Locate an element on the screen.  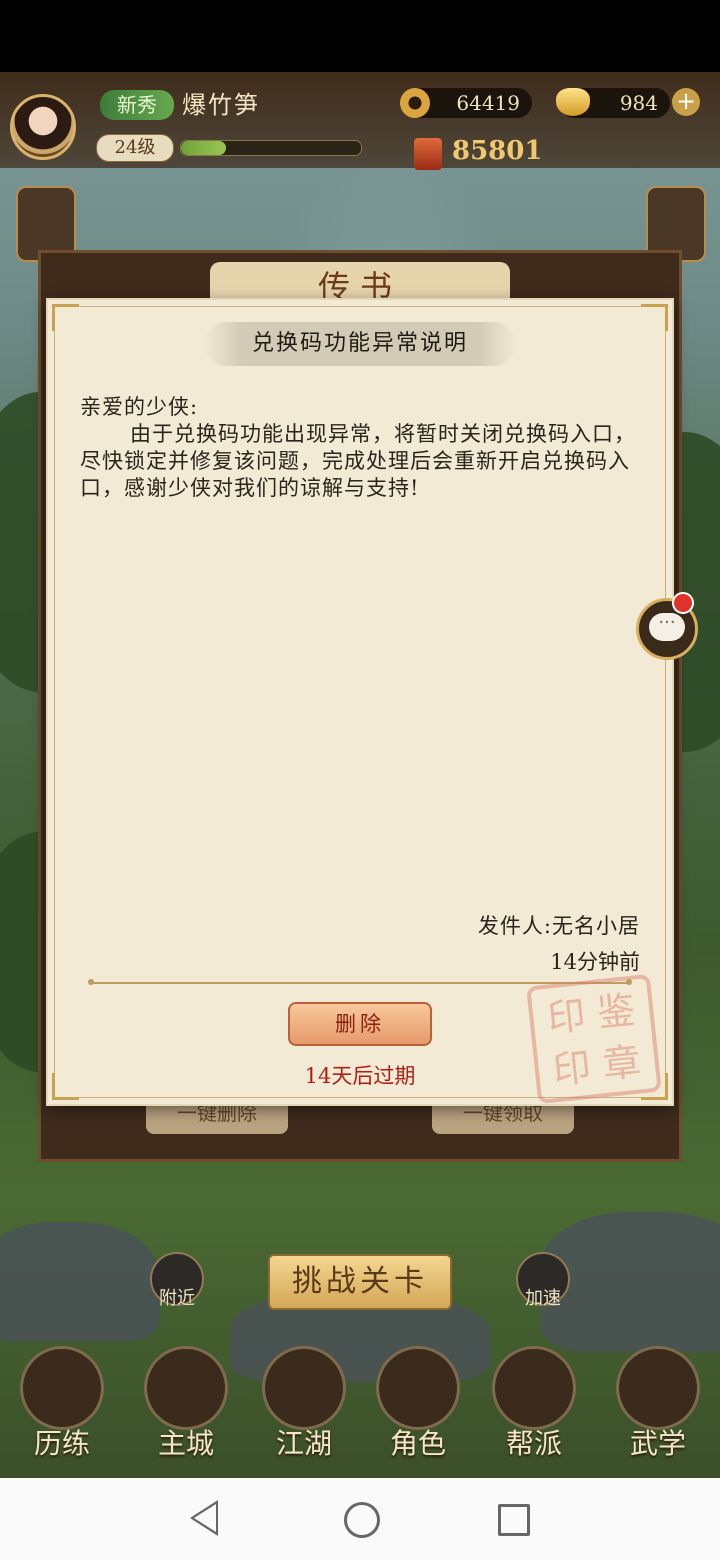
guild-icon is located at coordinates (534, 1388).